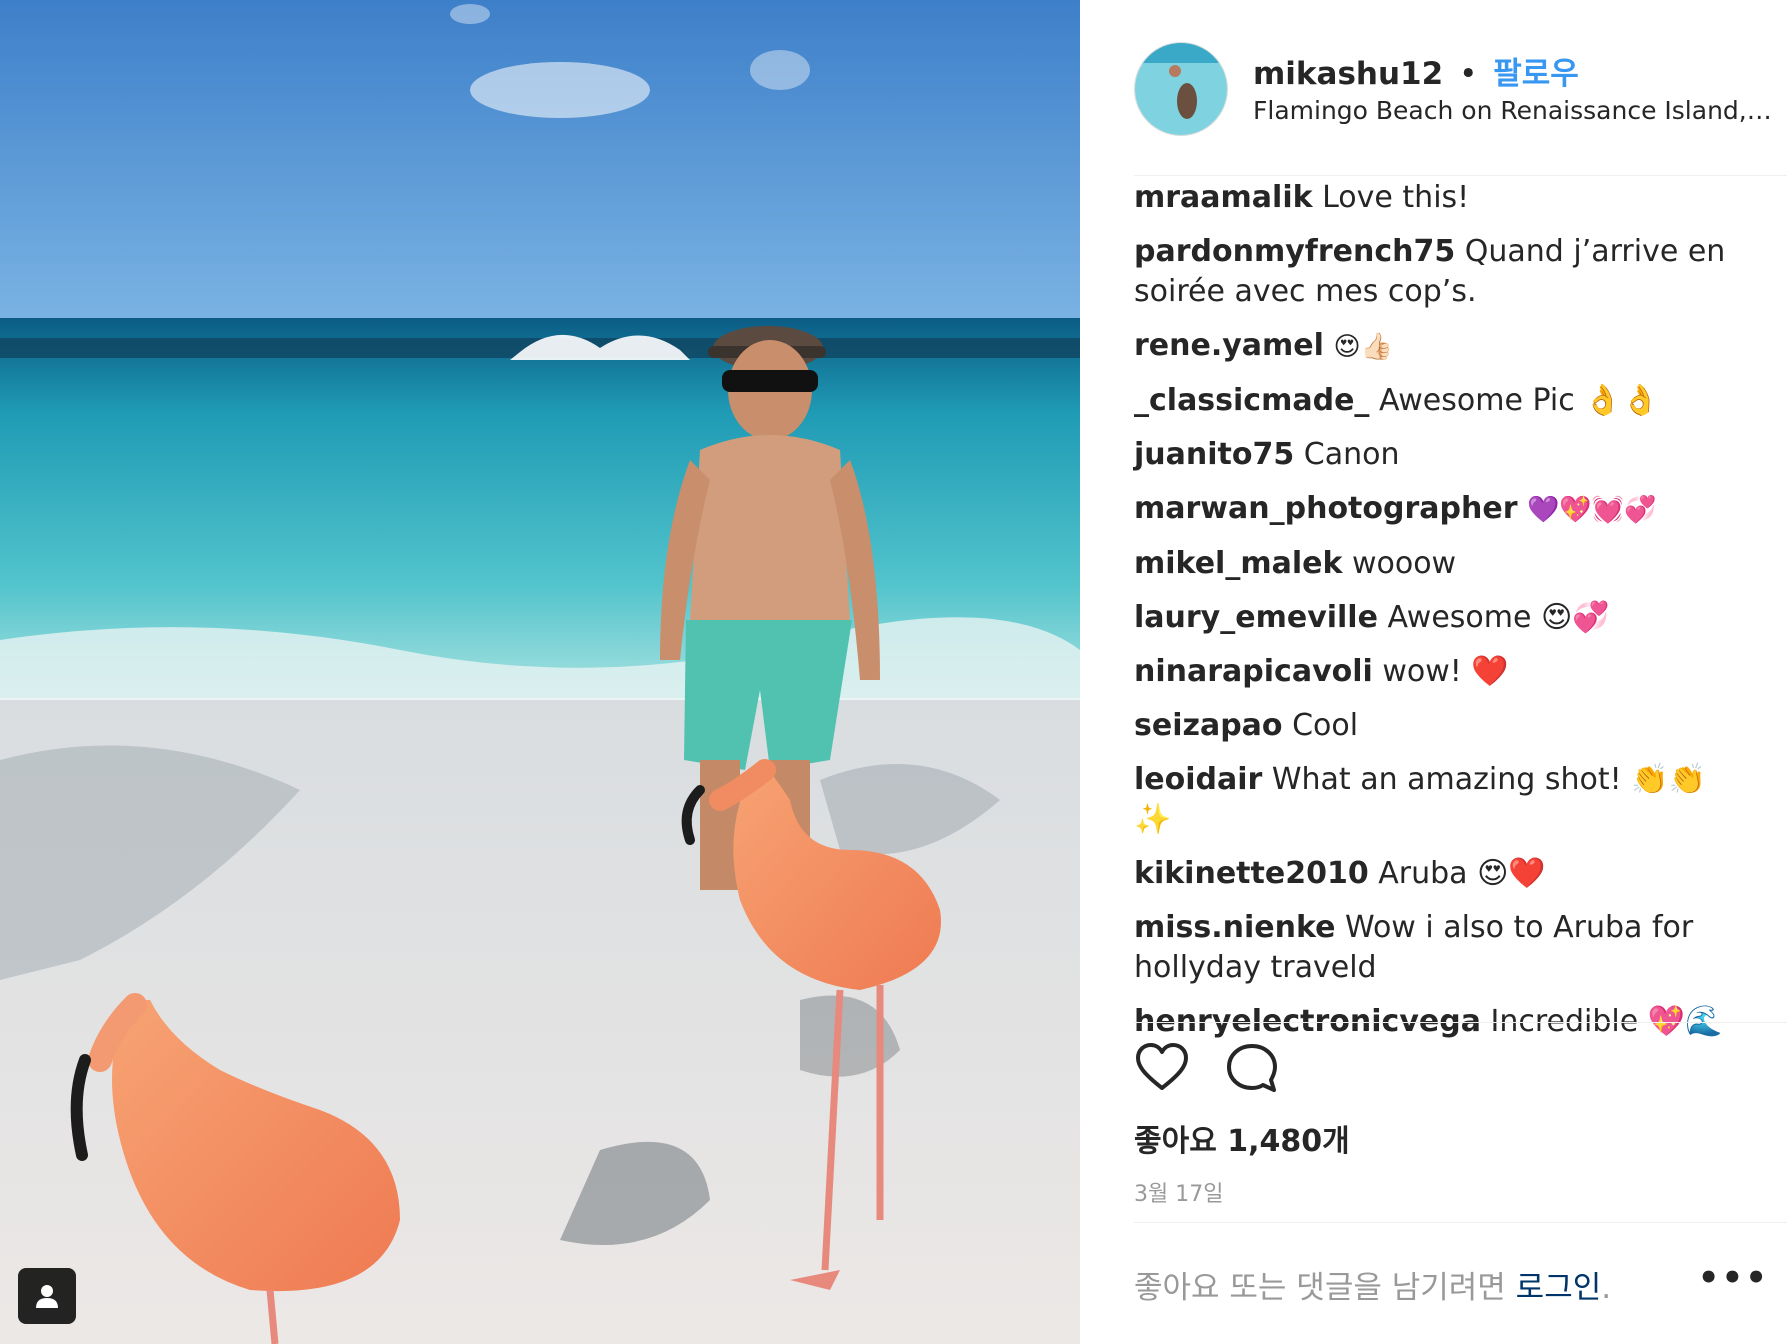 Image resolution: width=1787 pixels, height=1344 pixels. I want to click on follow-button: 팔로우, so click(1536, 74).